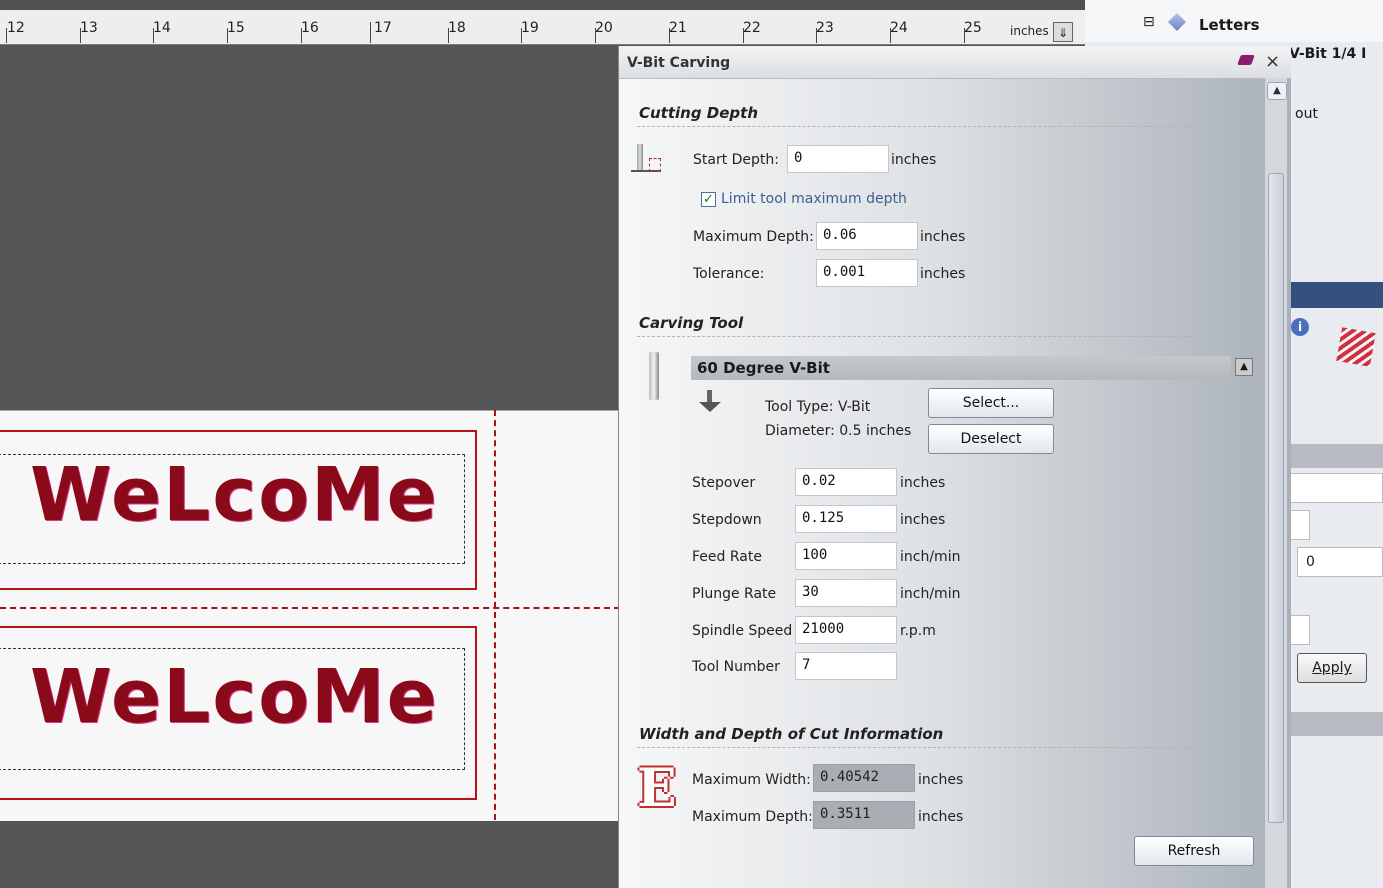 This screenshot has height=888, width=1383. What do you see at coordinates (310, 28) in the screenshot?
I see `ruler-number: 16` at bounding box center [310, 28].